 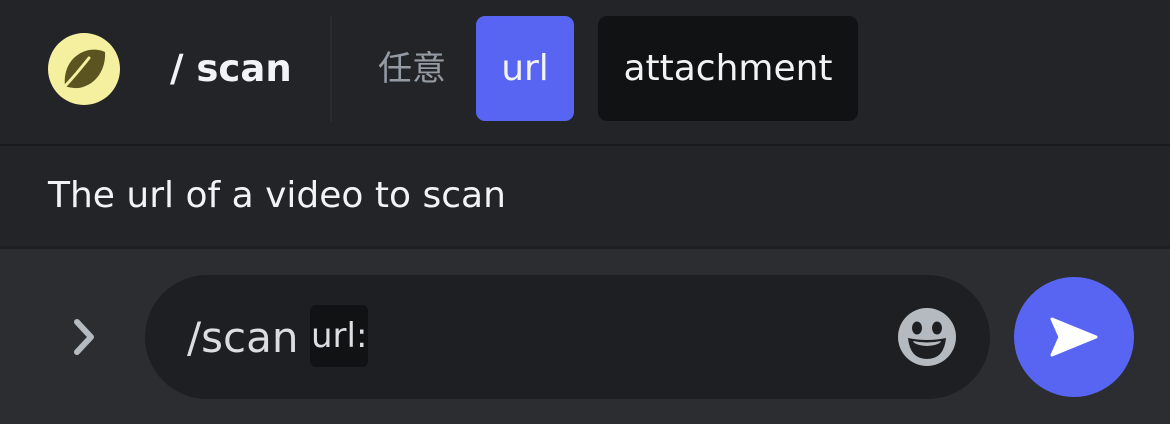 I want to click on typed-command: /scan, so click(x=243, y=337).